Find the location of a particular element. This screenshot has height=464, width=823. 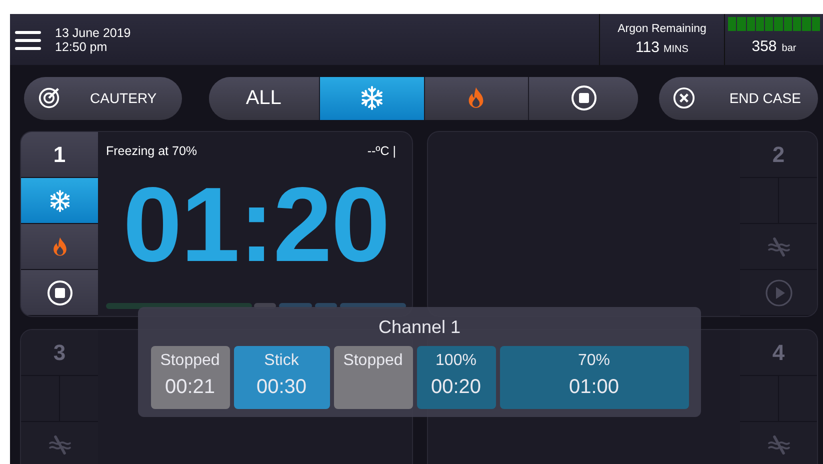

popup-title: Channel 1 is located at coordinates (419, 327).